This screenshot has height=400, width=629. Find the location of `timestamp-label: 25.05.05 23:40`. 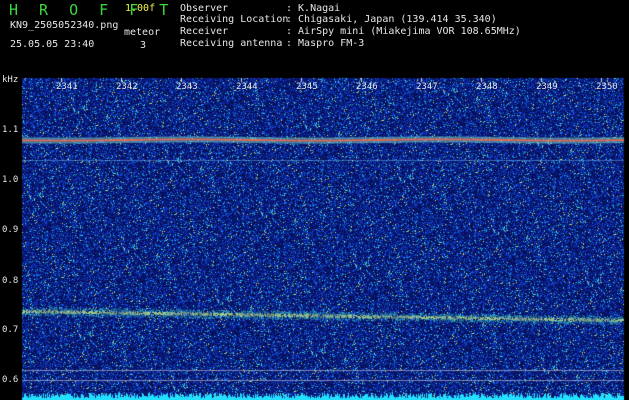

timestamp-label: 25.05.05 23:40 is located at coordinates (52, 44).